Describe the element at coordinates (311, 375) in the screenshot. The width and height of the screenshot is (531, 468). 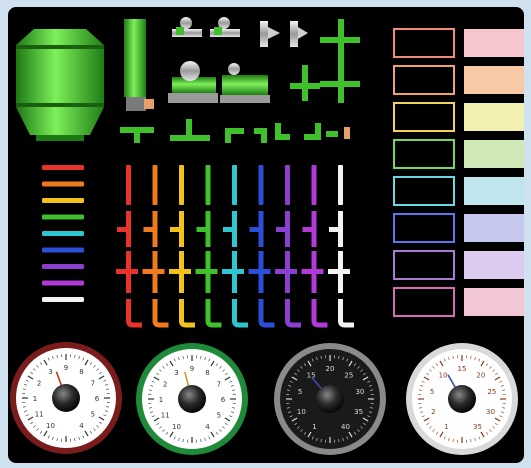
I see `gauge-number: 15` at that location.